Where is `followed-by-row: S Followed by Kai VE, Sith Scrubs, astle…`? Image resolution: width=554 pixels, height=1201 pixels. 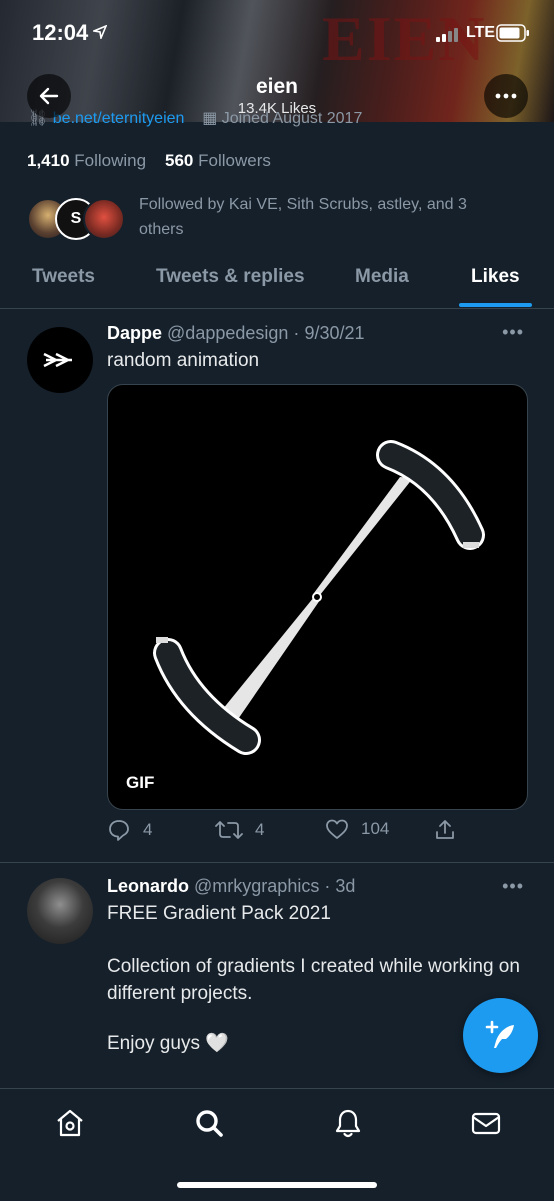 followed-by-row: S Followed by Kai VE, Sith Scrubs, astle… is located at coordinates (277, 220).